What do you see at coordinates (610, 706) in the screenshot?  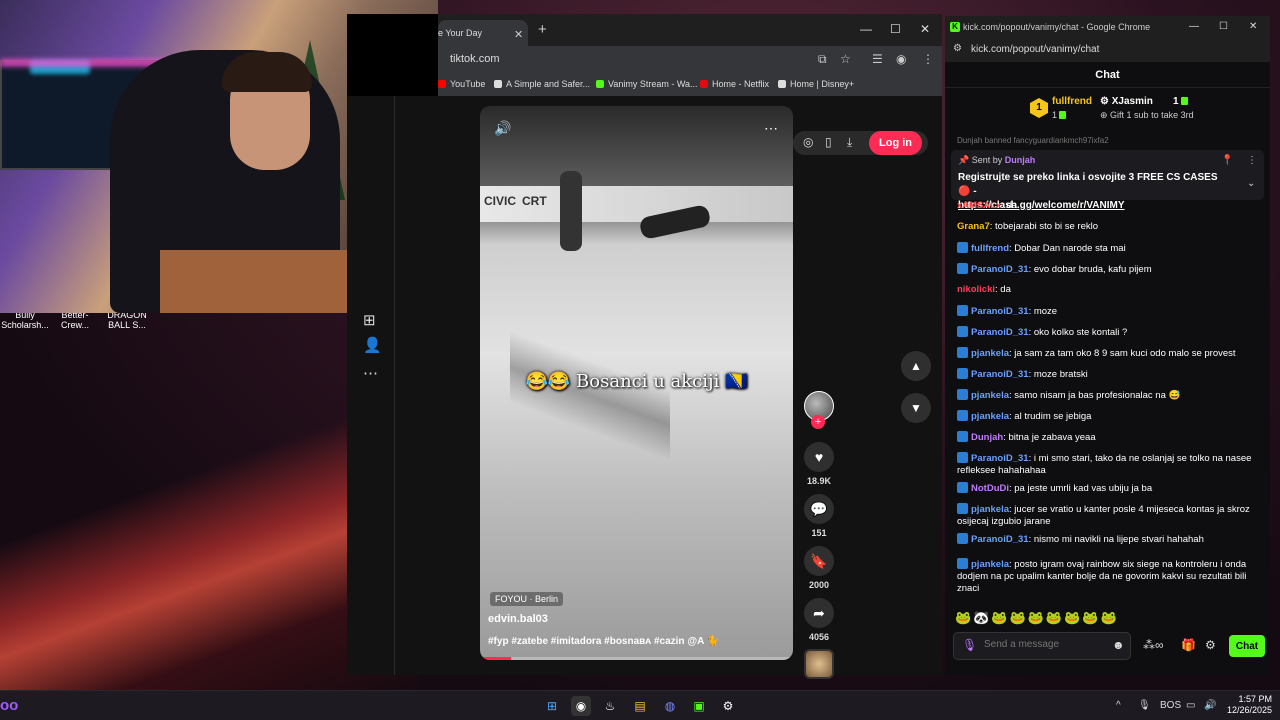 I see `steam-icon: ♨` at bounding box center [610, 706].